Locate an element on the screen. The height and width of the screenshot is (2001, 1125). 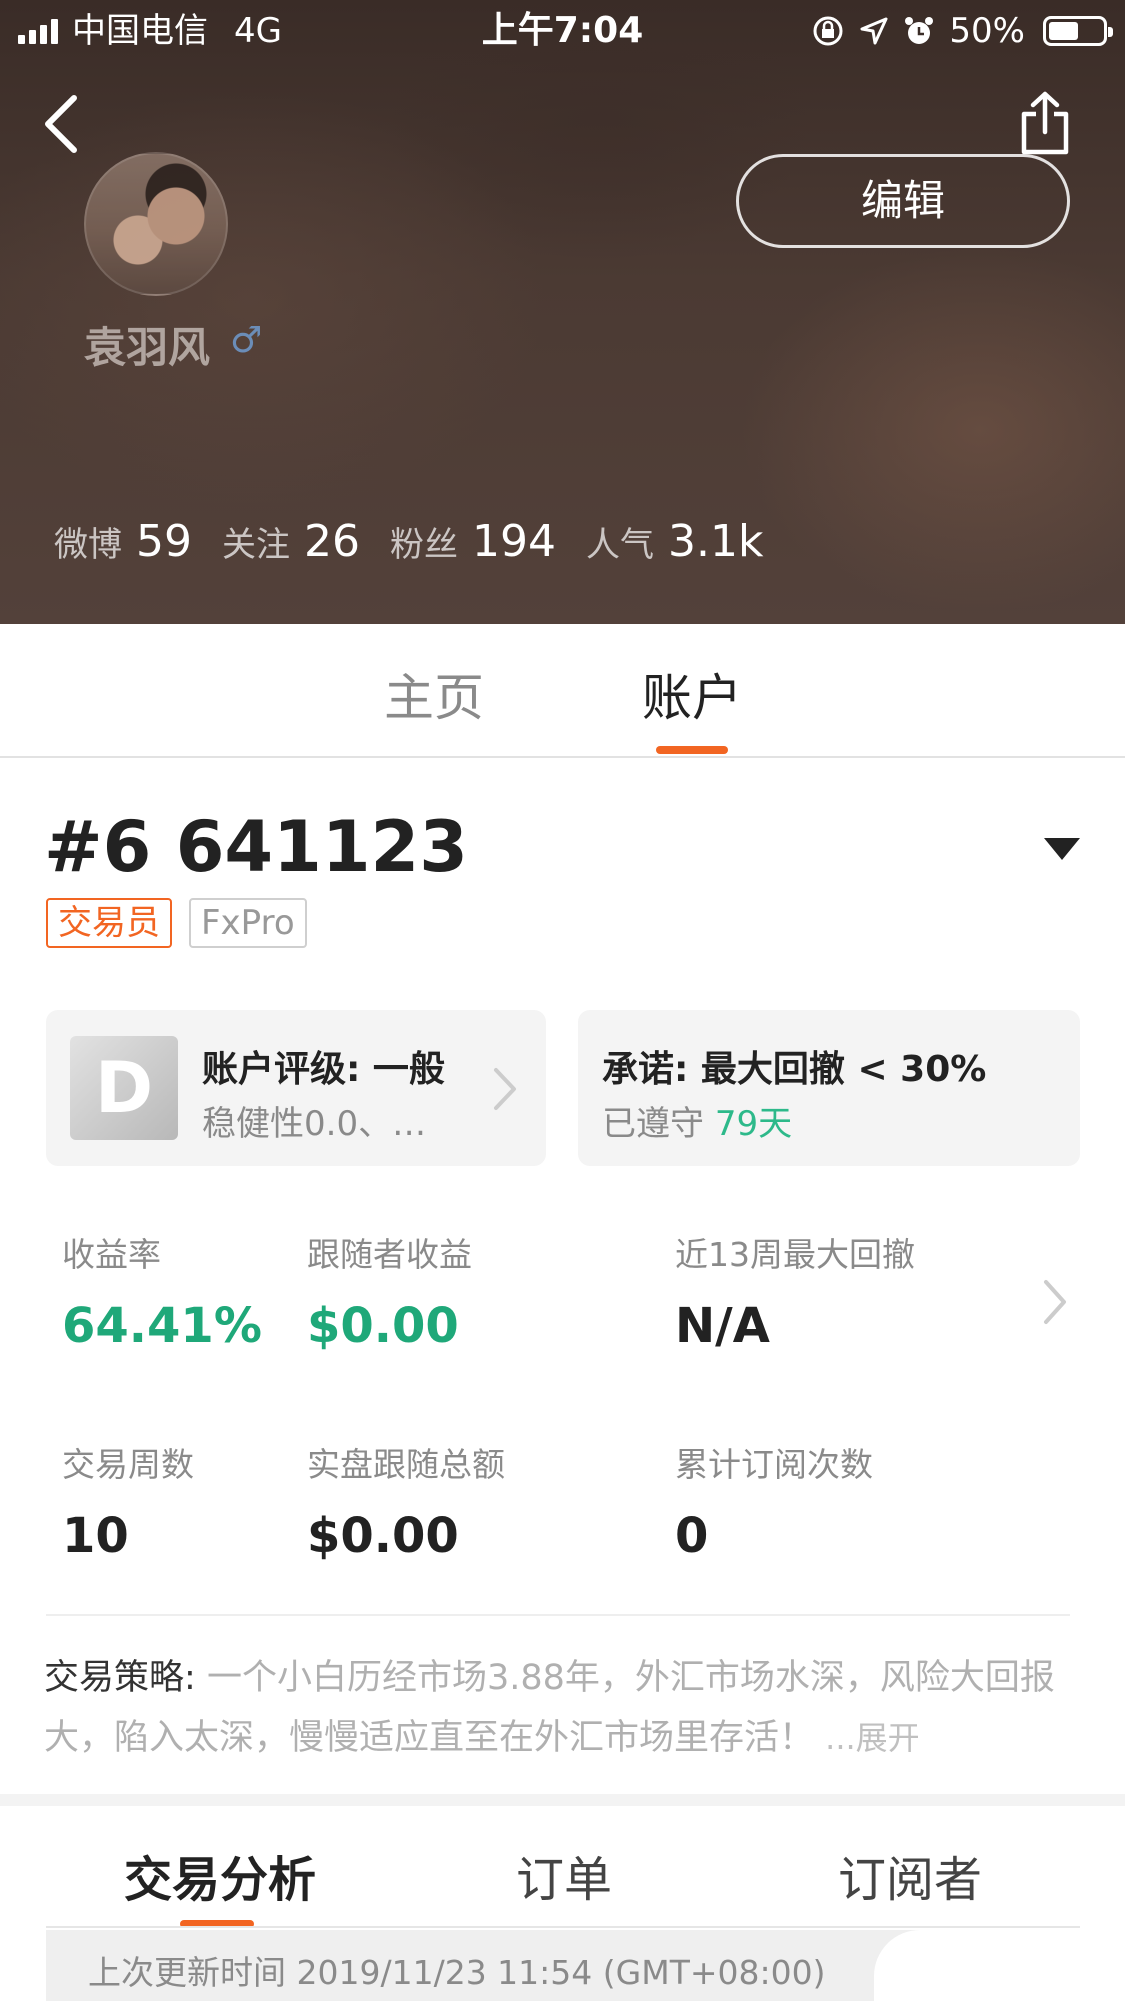
metric-follow-amount-label: 实盘跟随总额 is located at coordinates (406, 1464).